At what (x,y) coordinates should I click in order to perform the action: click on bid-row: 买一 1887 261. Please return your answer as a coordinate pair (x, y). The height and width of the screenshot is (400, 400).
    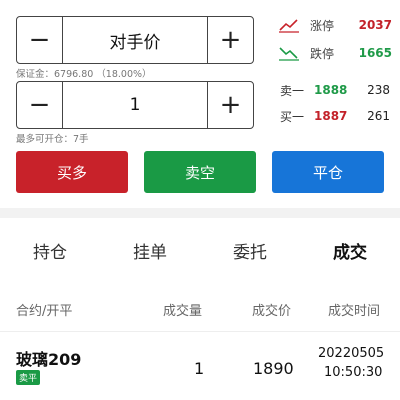
    Looking at the image, I should click on (335, 116).